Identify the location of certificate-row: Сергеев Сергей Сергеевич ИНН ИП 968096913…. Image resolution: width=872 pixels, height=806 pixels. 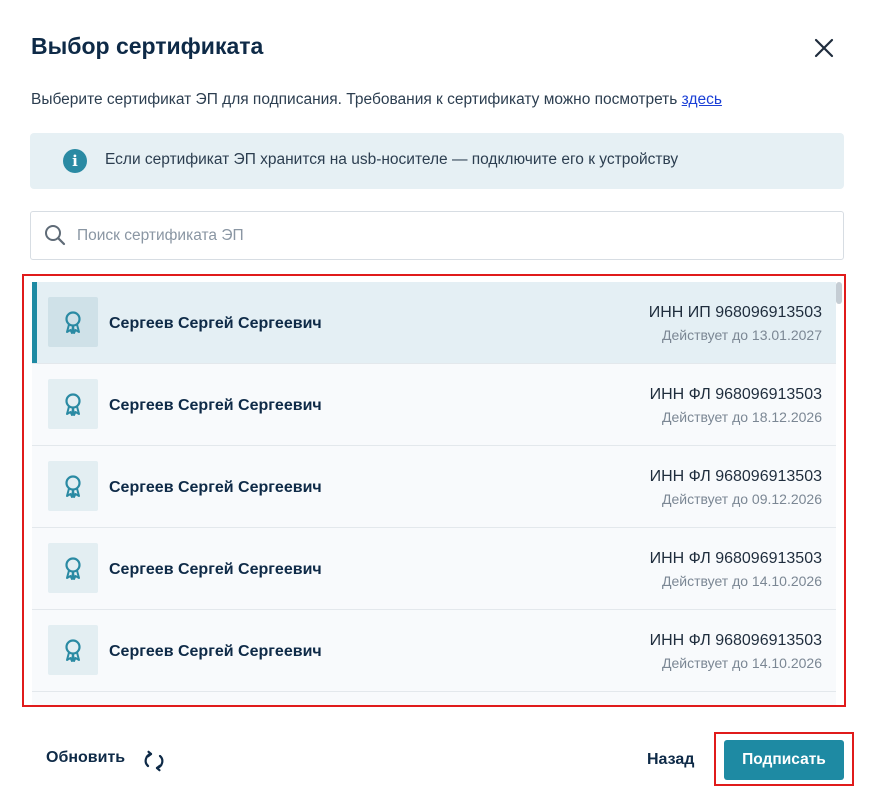
(434, 323).